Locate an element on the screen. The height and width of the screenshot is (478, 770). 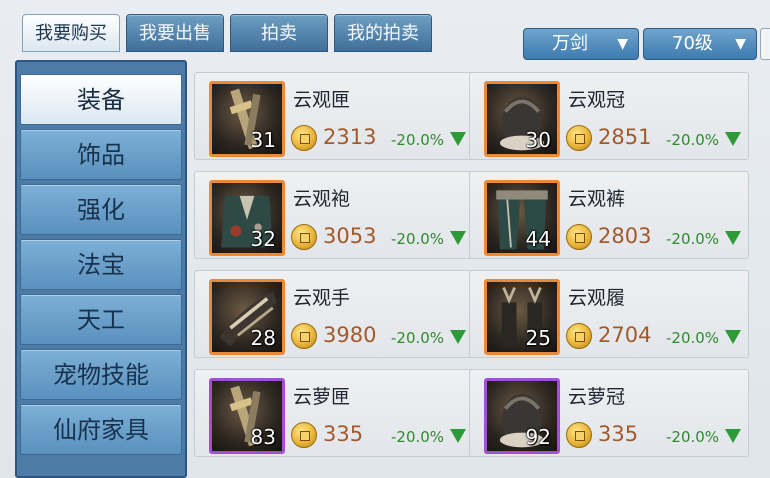
item-card: 31 云观匣 2313 -20.0% is located at coordinates (334, 116).